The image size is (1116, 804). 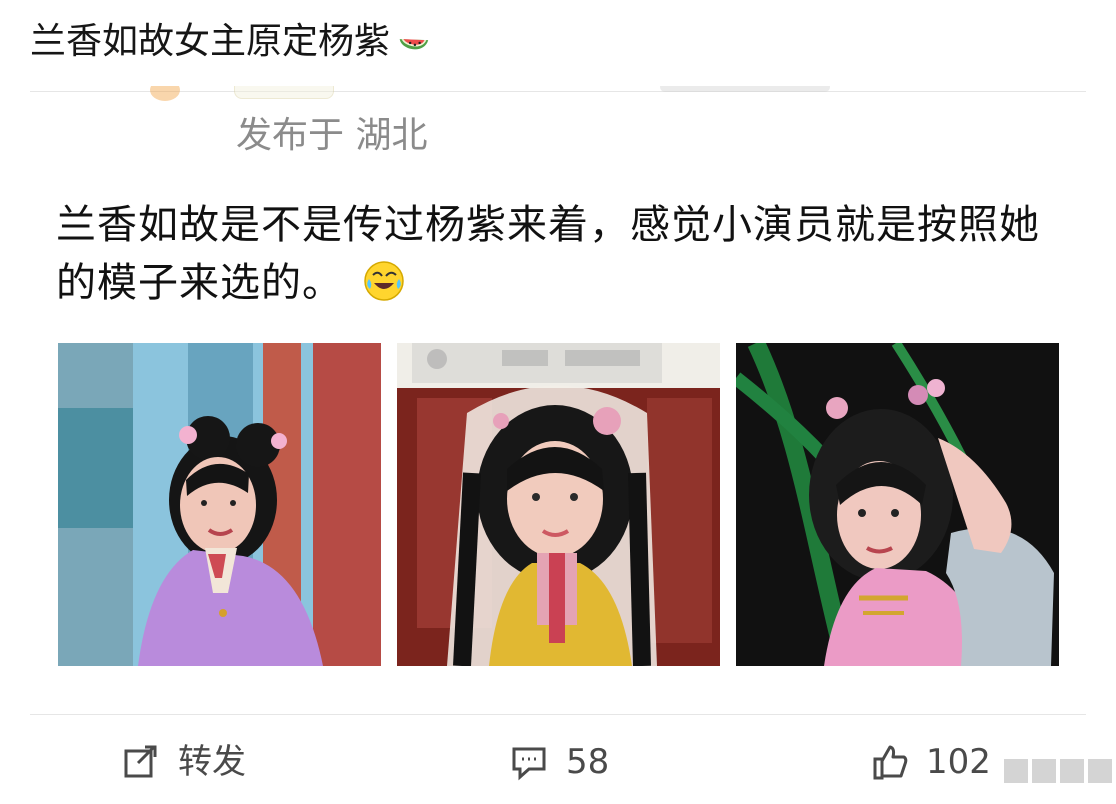 What do you see at coordinates (745, 89) in the screenshot?
I see `cropped-username` at bounding box center [745, 89].